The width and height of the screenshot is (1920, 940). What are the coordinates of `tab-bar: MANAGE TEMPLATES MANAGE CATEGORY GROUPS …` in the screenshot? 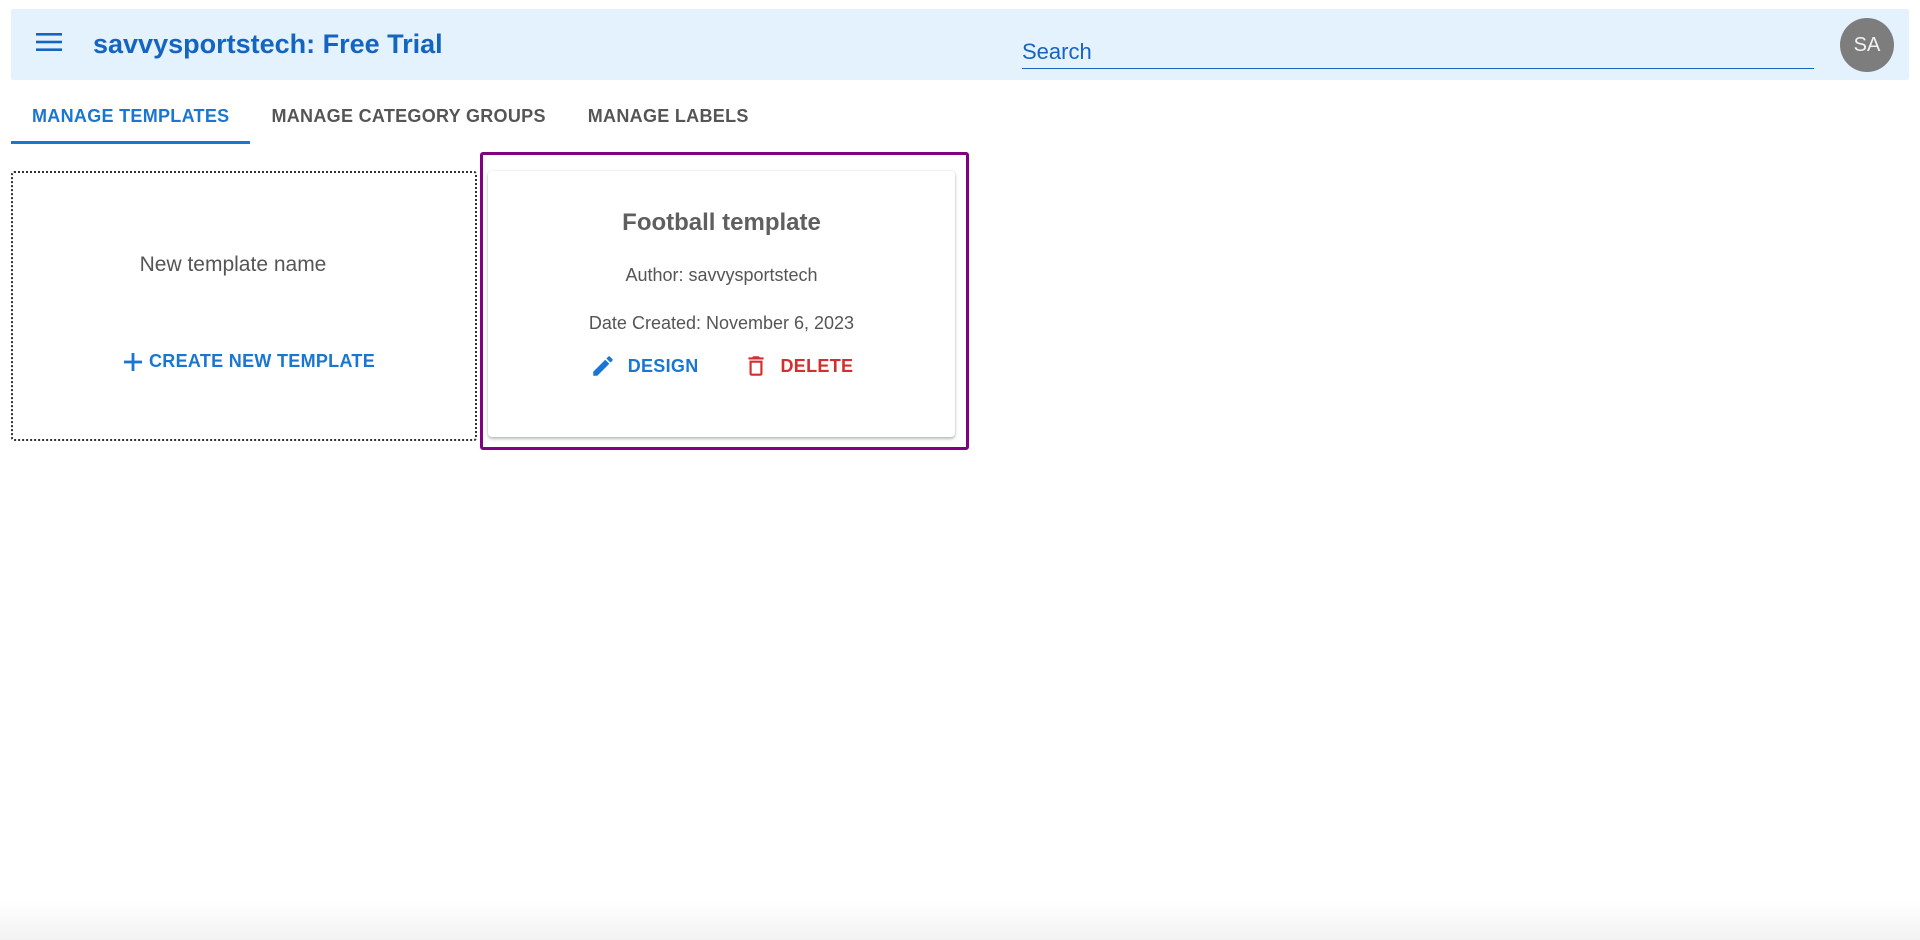 It's located at (390, 116).